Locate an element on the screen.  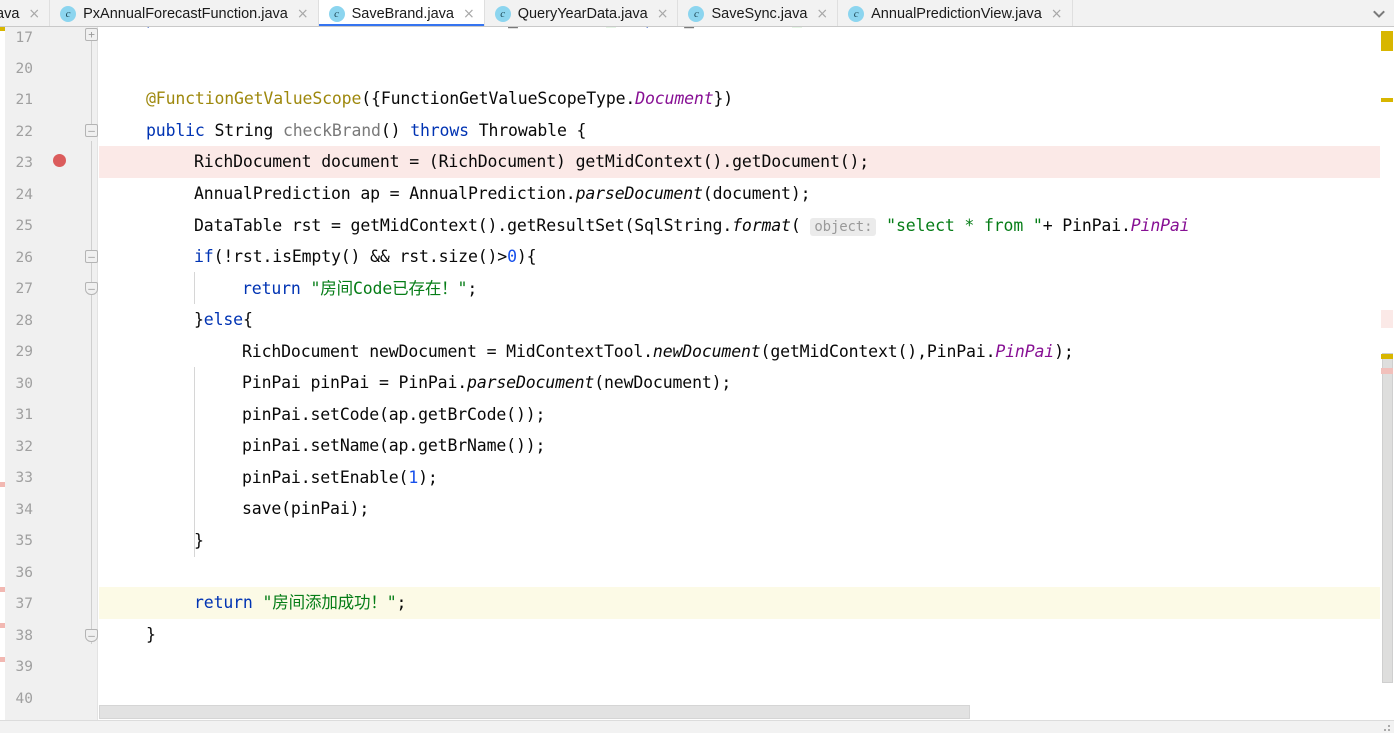
code-line-text: }else{ is located at coordinates (223, 319).